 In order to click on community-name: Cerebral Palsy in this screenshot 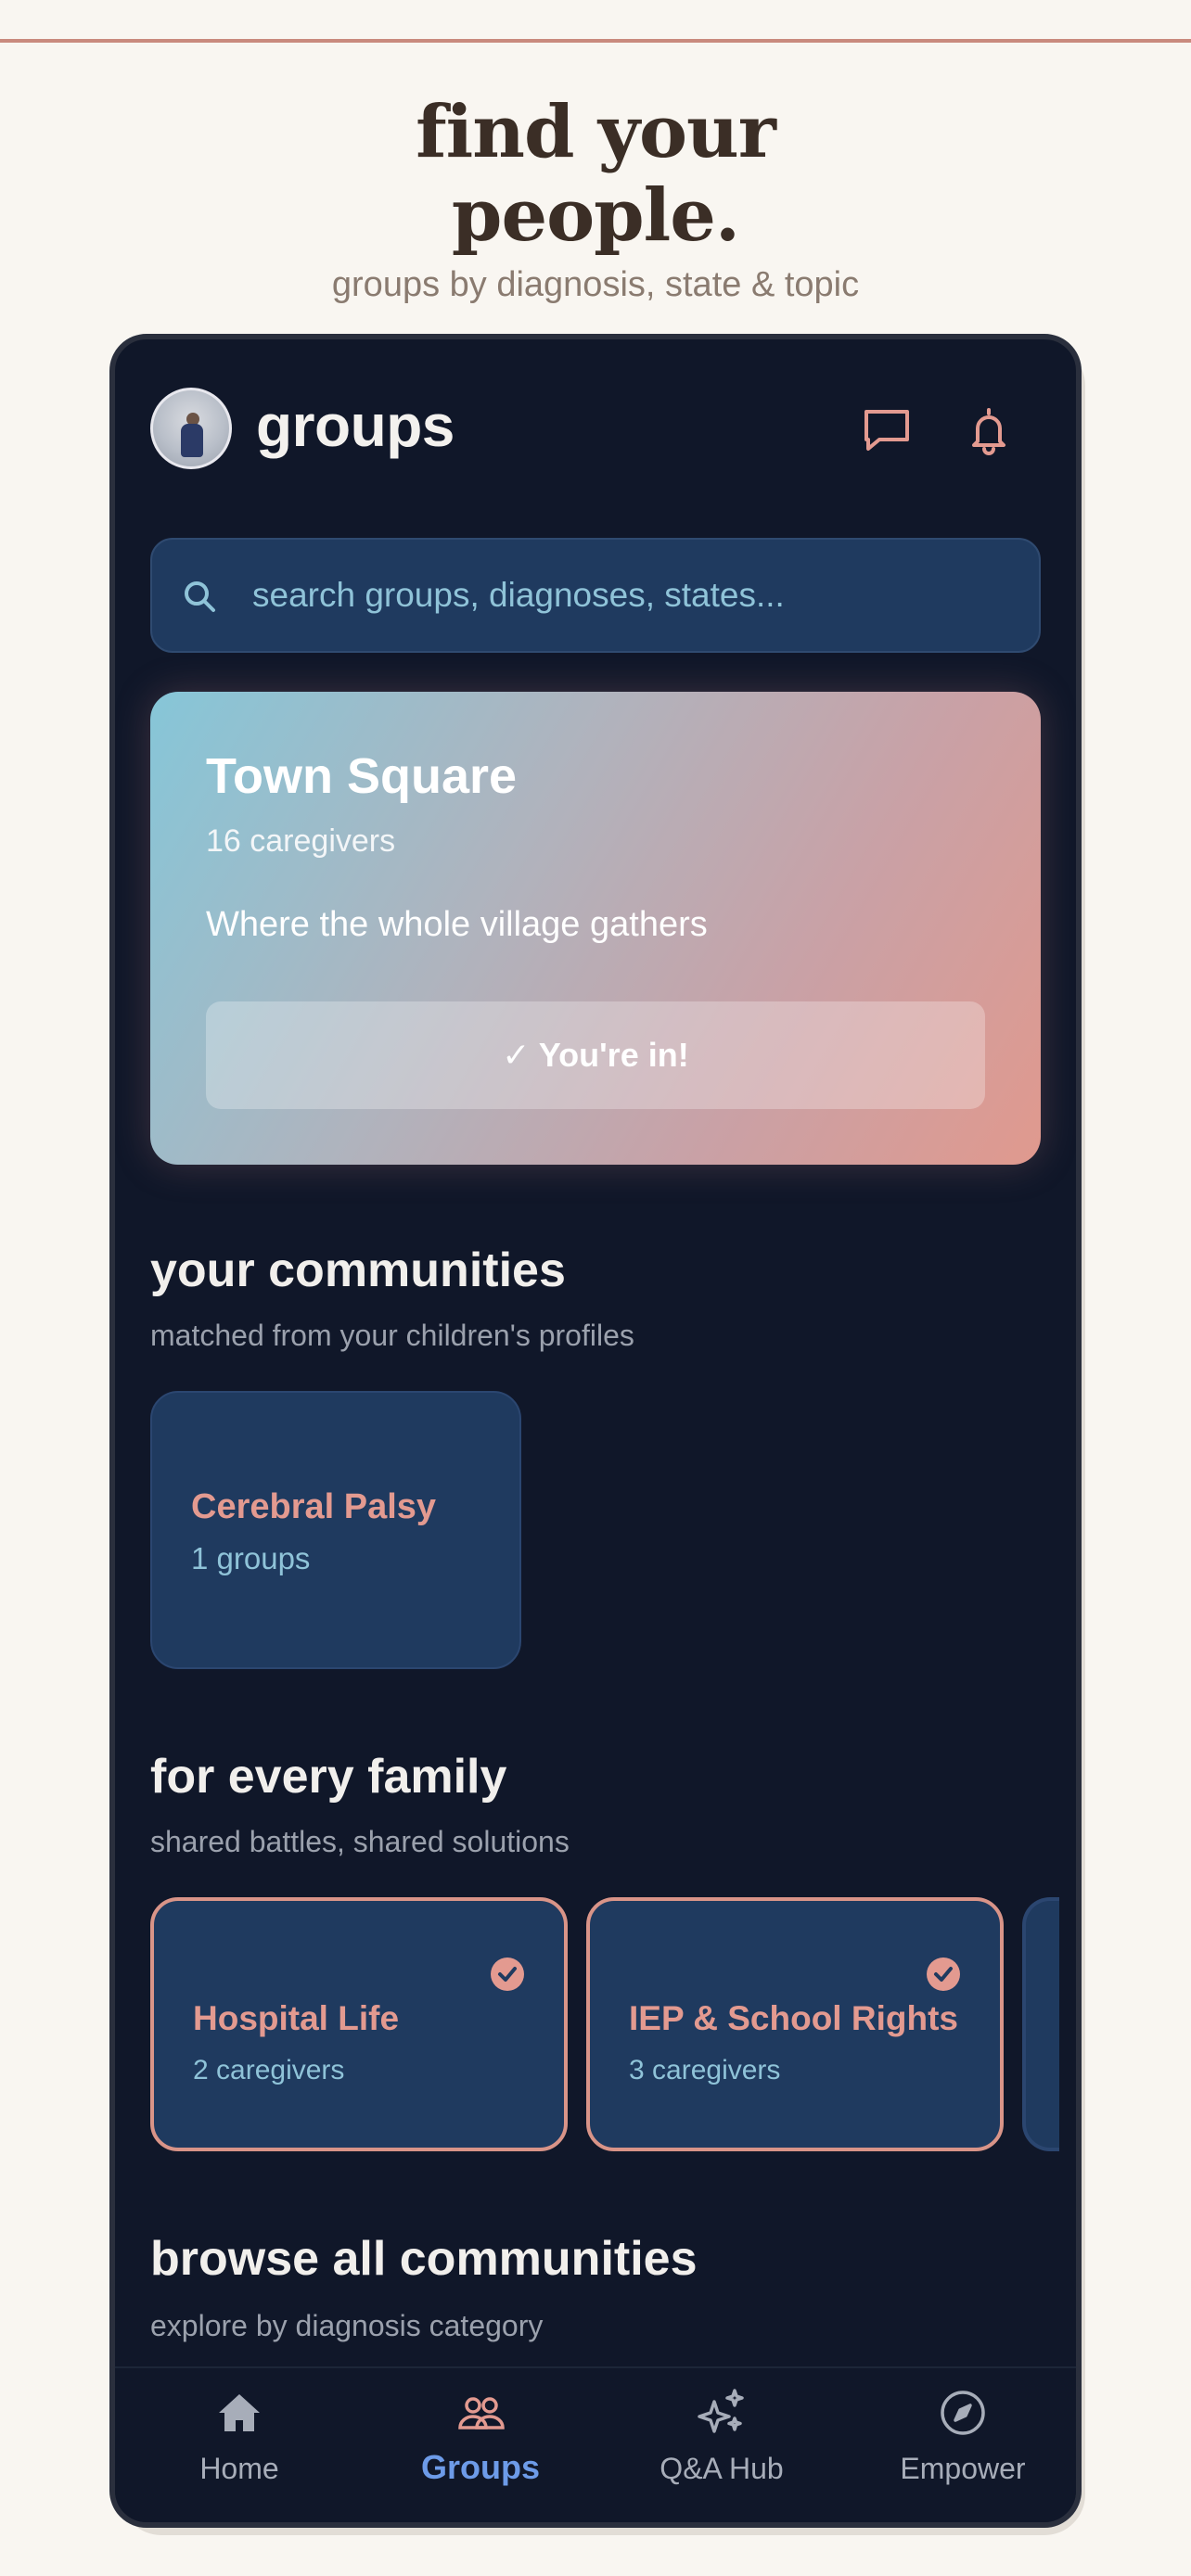, I will do `click(314, 1506)`.